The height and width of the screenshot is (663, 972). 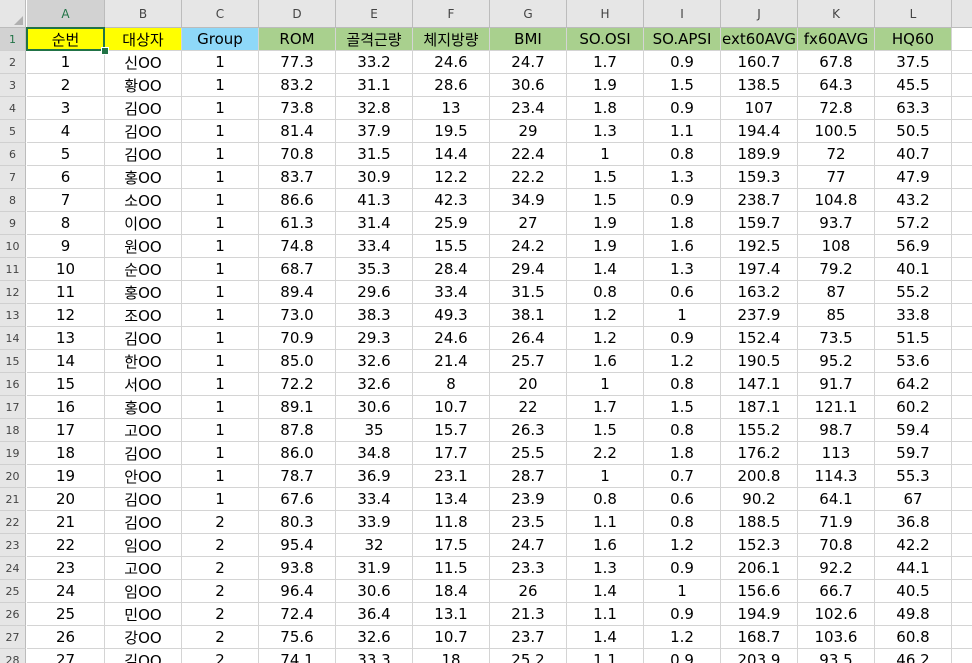 What do you see at coordinates (374, 292) in the screenshot?
I see `data-cell-e: 29.6` at bounding box center [374, 292].